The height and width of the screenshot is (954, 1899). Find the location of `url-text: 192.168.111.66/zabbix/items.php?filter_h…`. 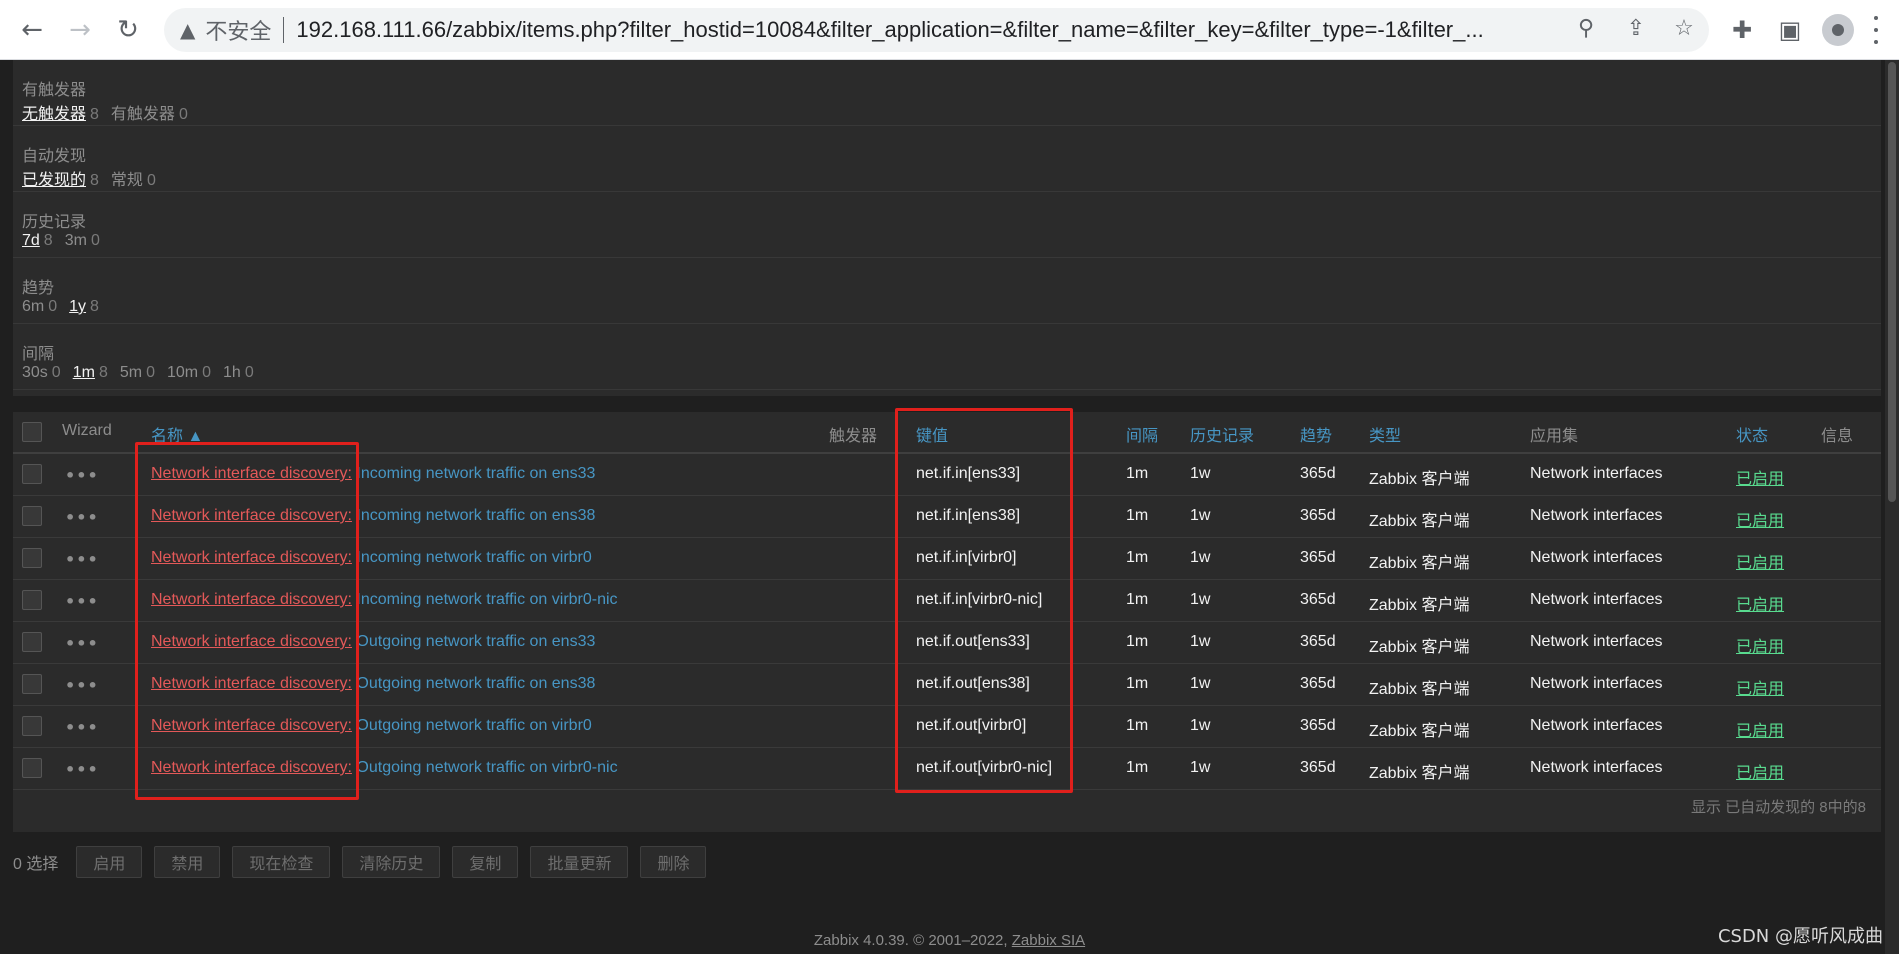

url-text: 192.168.111.66/zabbix/items.php?filter_h… is located at coordinates (961, 30).